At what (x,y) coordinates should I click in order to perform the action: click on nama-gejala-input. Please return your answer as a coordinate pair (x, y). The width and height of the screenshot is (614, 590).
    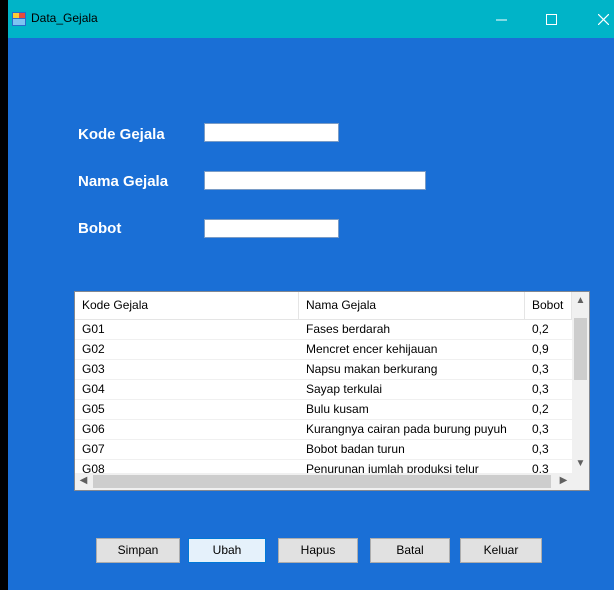
    Looking at the image, I should click on (315, 180).